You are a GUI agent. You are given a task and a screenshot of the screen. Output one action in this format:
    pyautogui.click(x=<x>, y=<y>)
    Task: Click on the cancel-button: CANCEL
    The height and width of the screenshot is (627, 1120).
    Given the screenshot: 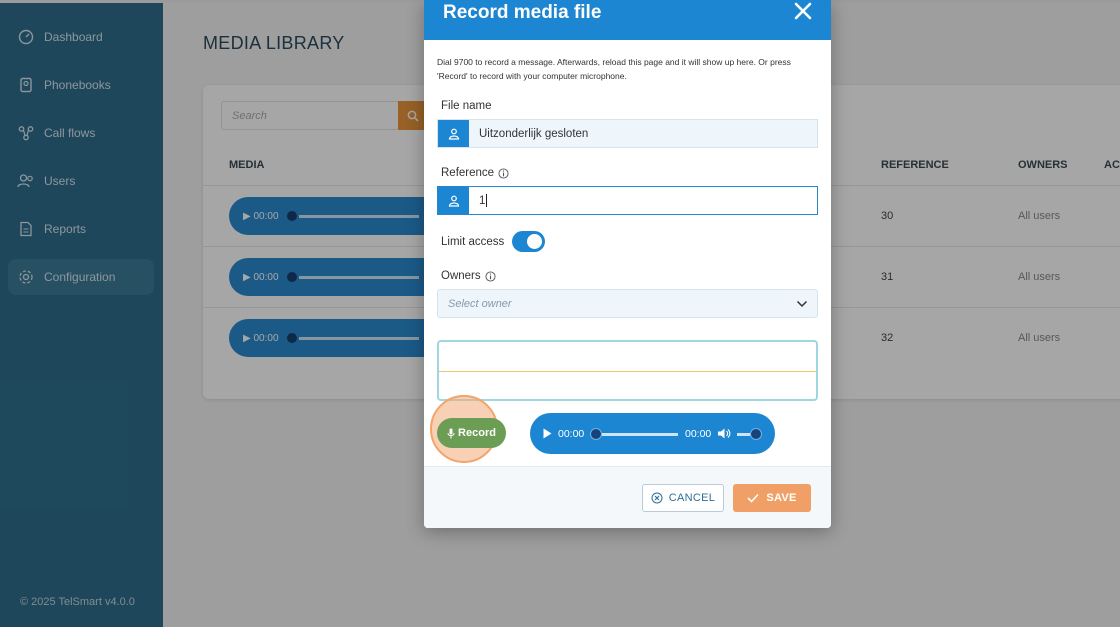 What is the action you would take?
    pyautogui.click(x=683, y=498)
    